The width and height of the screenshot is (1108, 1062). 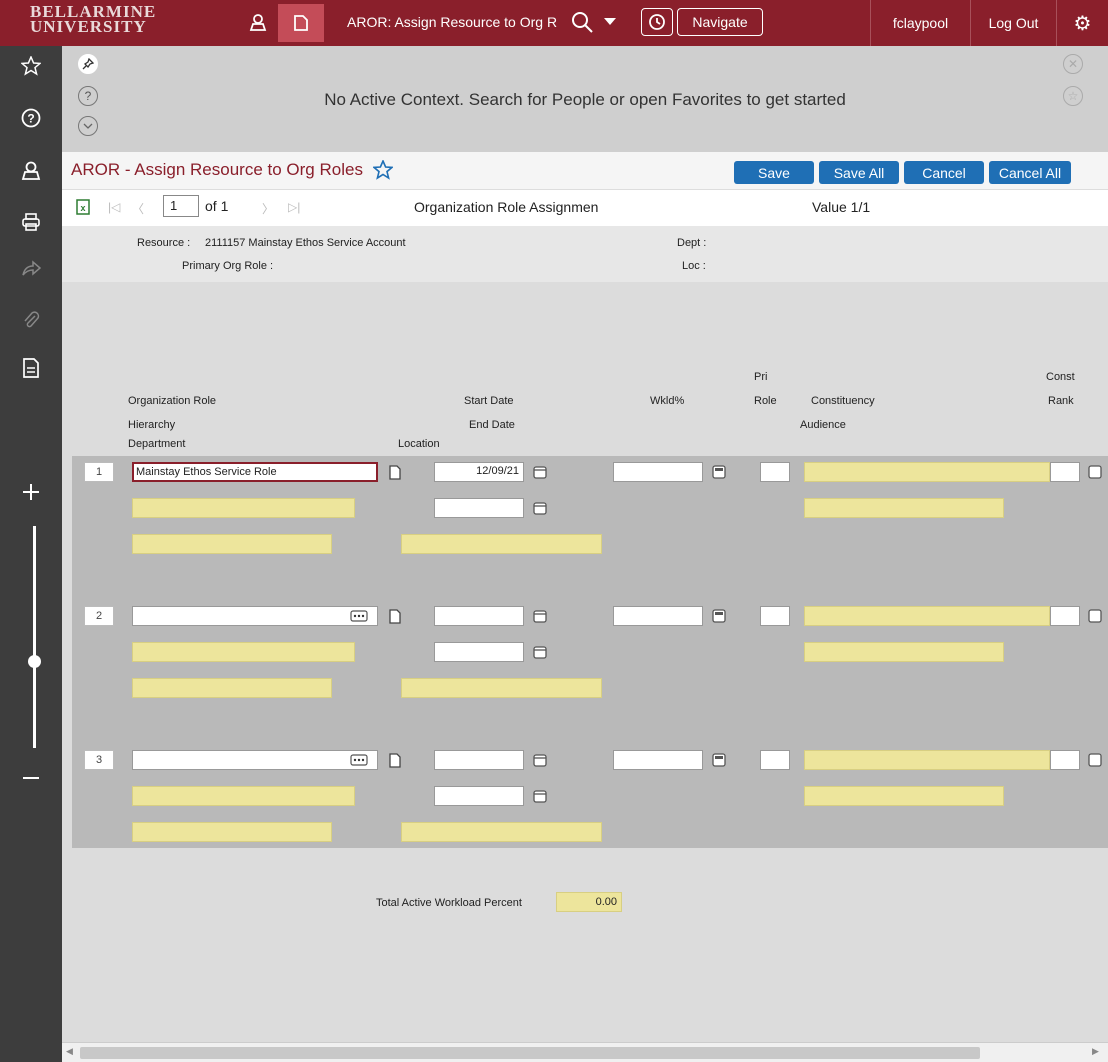 I want to click on start-date-input: 12/09/21, so click(x=479, y=472).